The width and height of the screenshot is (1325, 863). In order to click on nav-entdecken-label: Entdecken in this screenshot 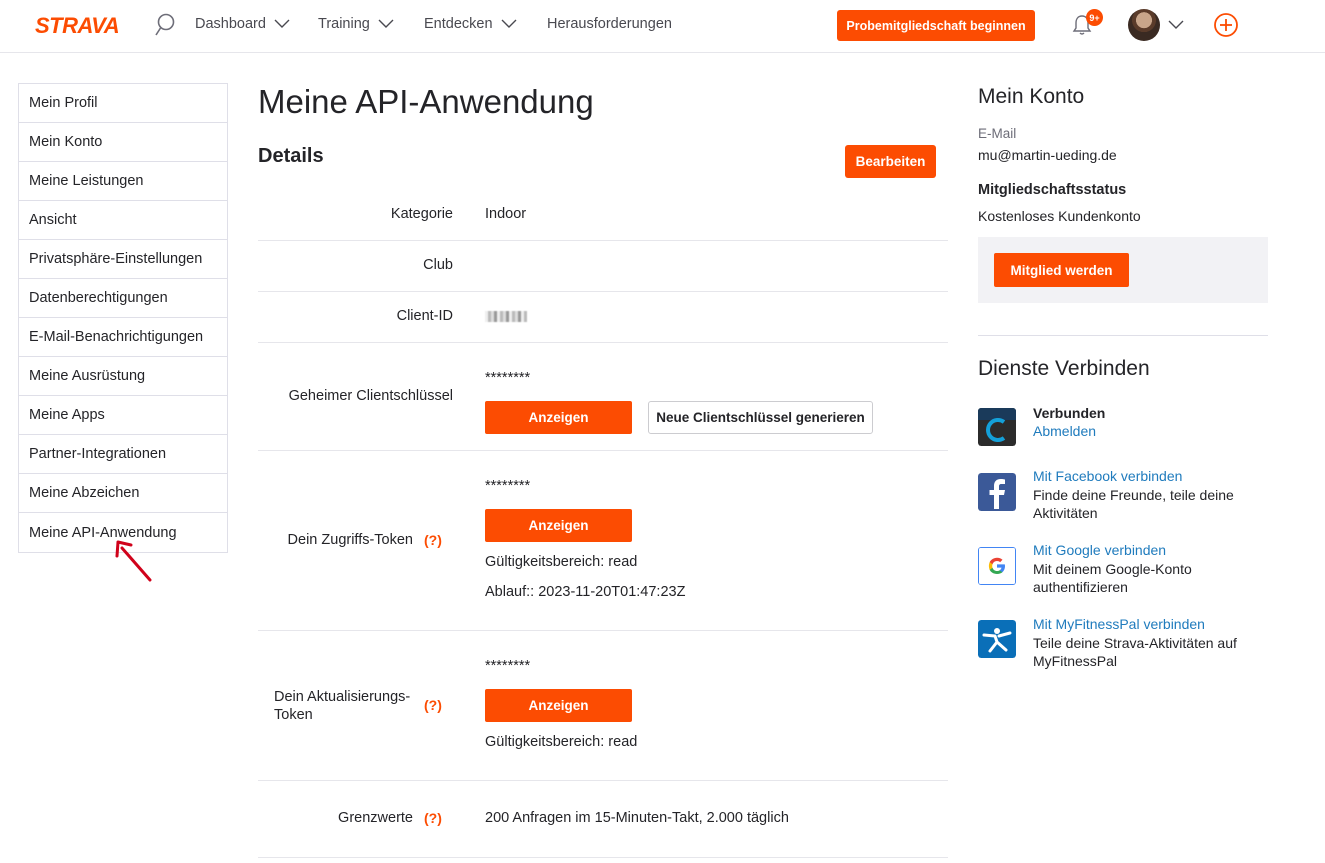, I will do `click(458, 24)`.